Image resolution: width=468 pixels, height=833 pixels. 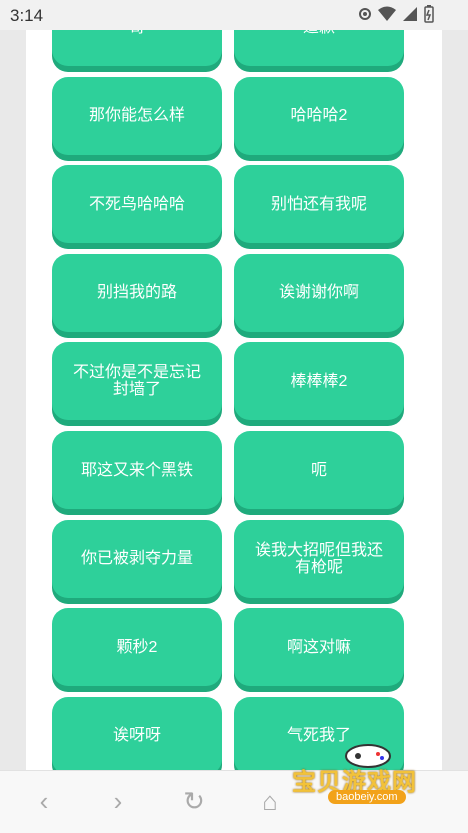 I want to click on sound-button: 诶呀呀, so click(x=137, y=733).